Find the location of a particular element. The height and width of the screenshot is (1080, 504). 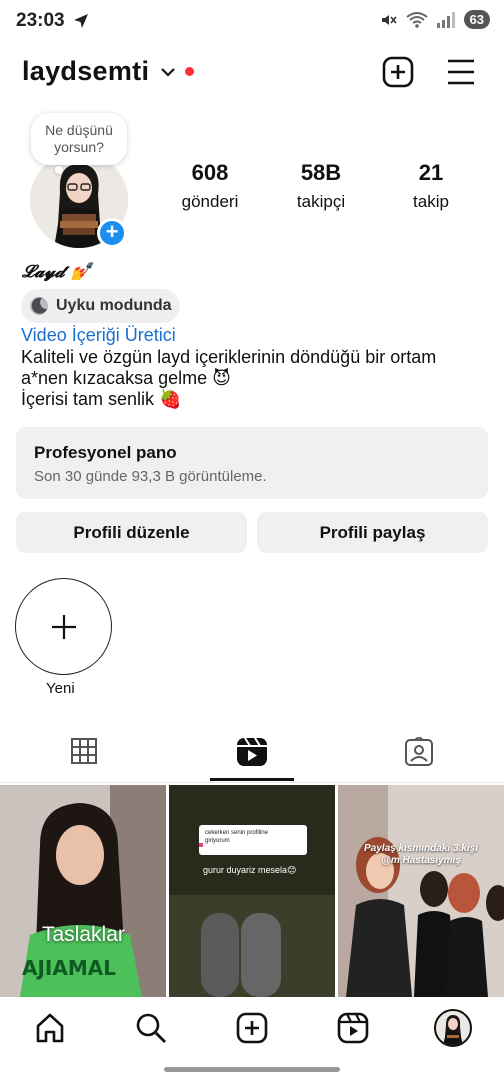

chevron-down-icon is located at coordinates (168, 72).